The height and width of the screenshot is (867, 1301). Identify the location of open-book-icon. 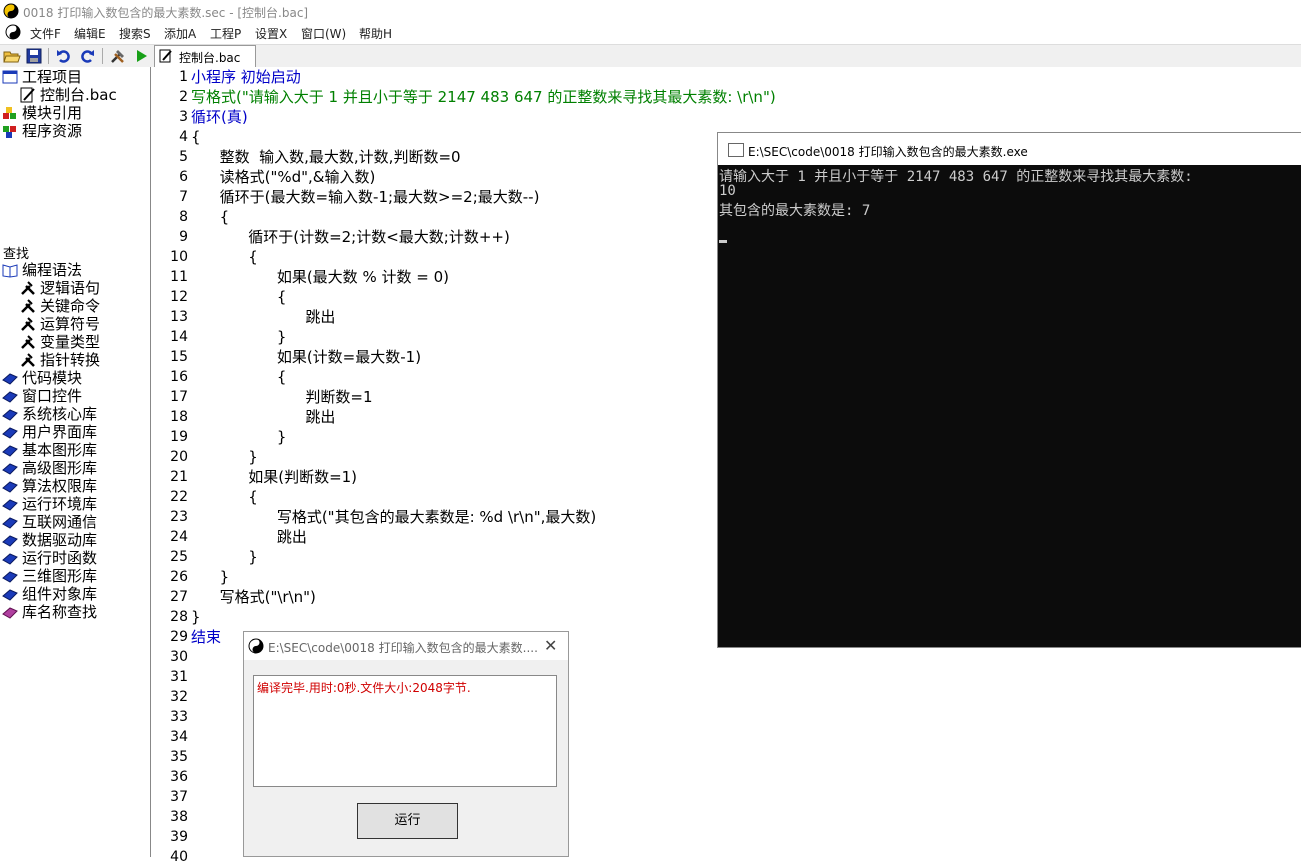
(10, 271).